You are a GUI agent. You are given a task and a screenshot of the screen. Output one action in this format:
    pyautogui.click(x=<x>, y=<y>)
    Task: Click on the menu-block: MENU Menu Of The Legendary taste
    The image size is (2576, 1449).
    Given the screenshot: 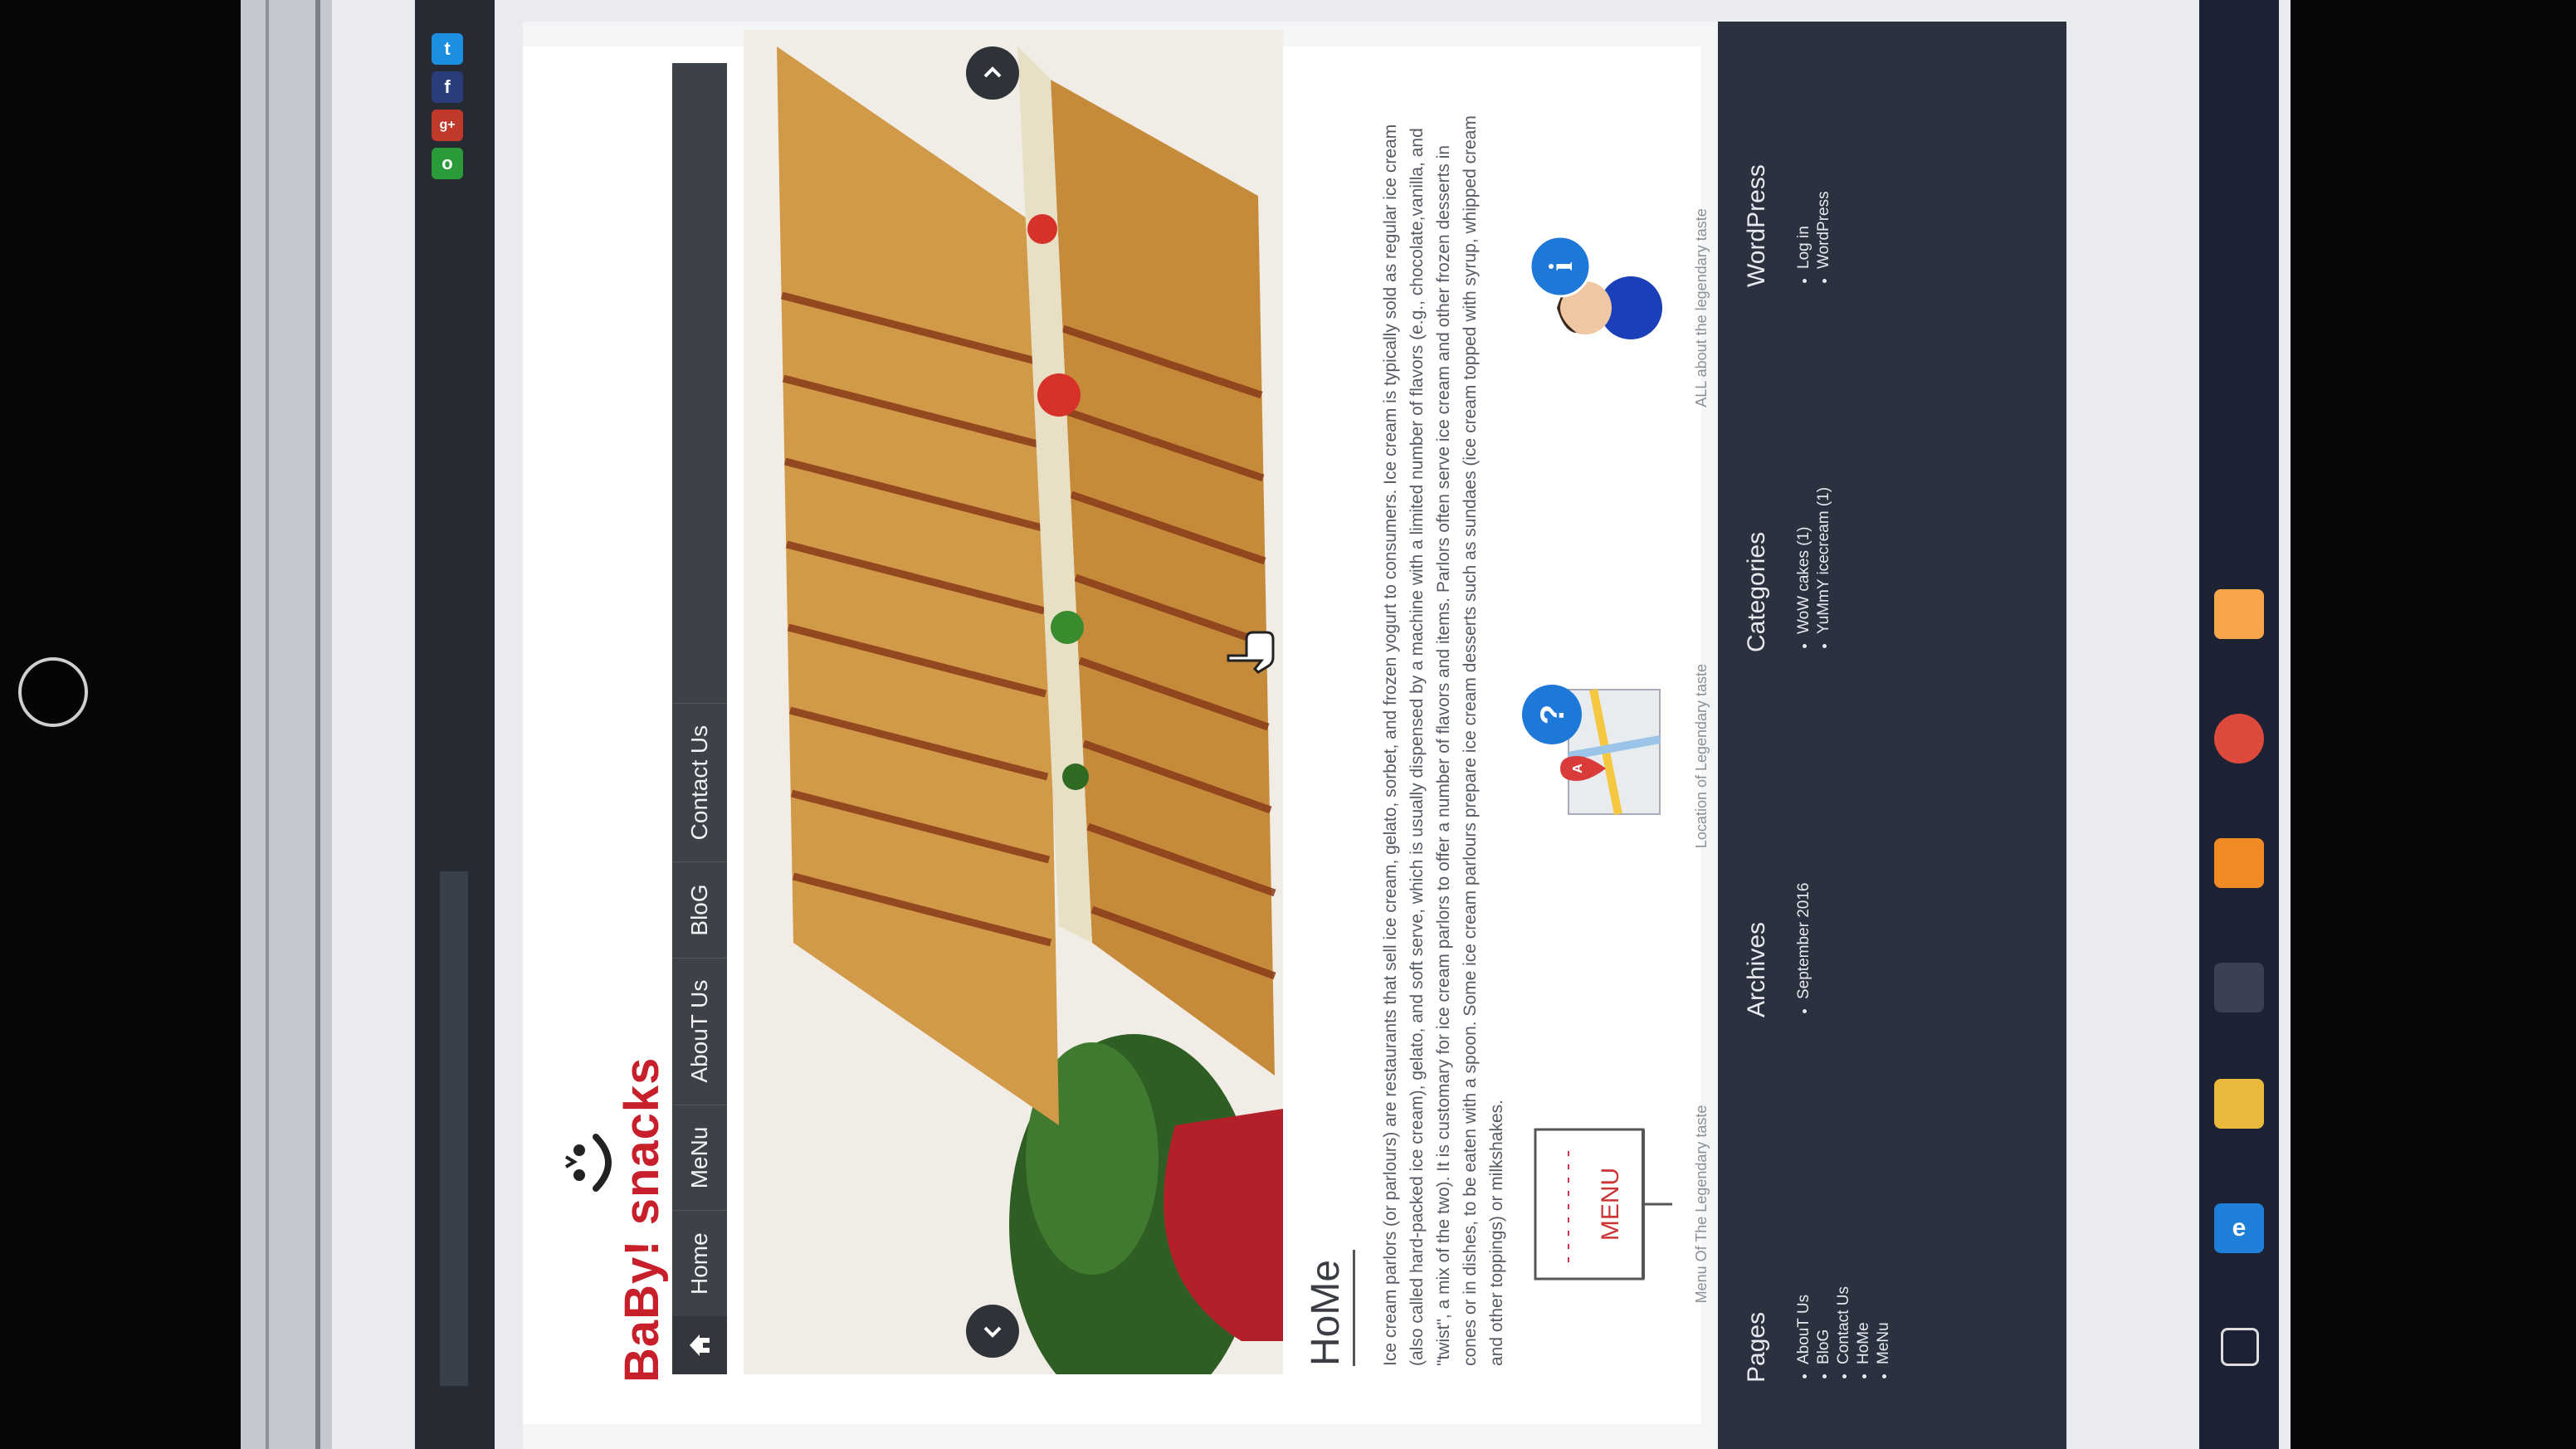 What is the action you would take?
    pyautogui.click(x=1627, y=1204)
    